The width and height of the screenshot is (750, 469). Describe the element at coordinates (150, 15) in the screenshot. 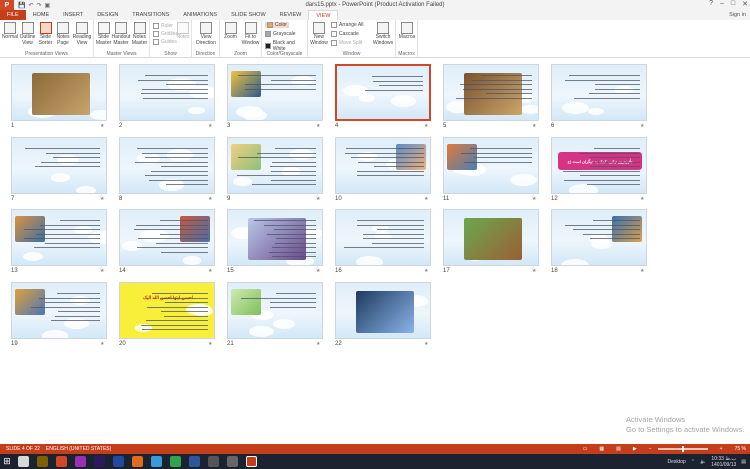

I see `tab-transitions: TRANSITIONS` at that location.